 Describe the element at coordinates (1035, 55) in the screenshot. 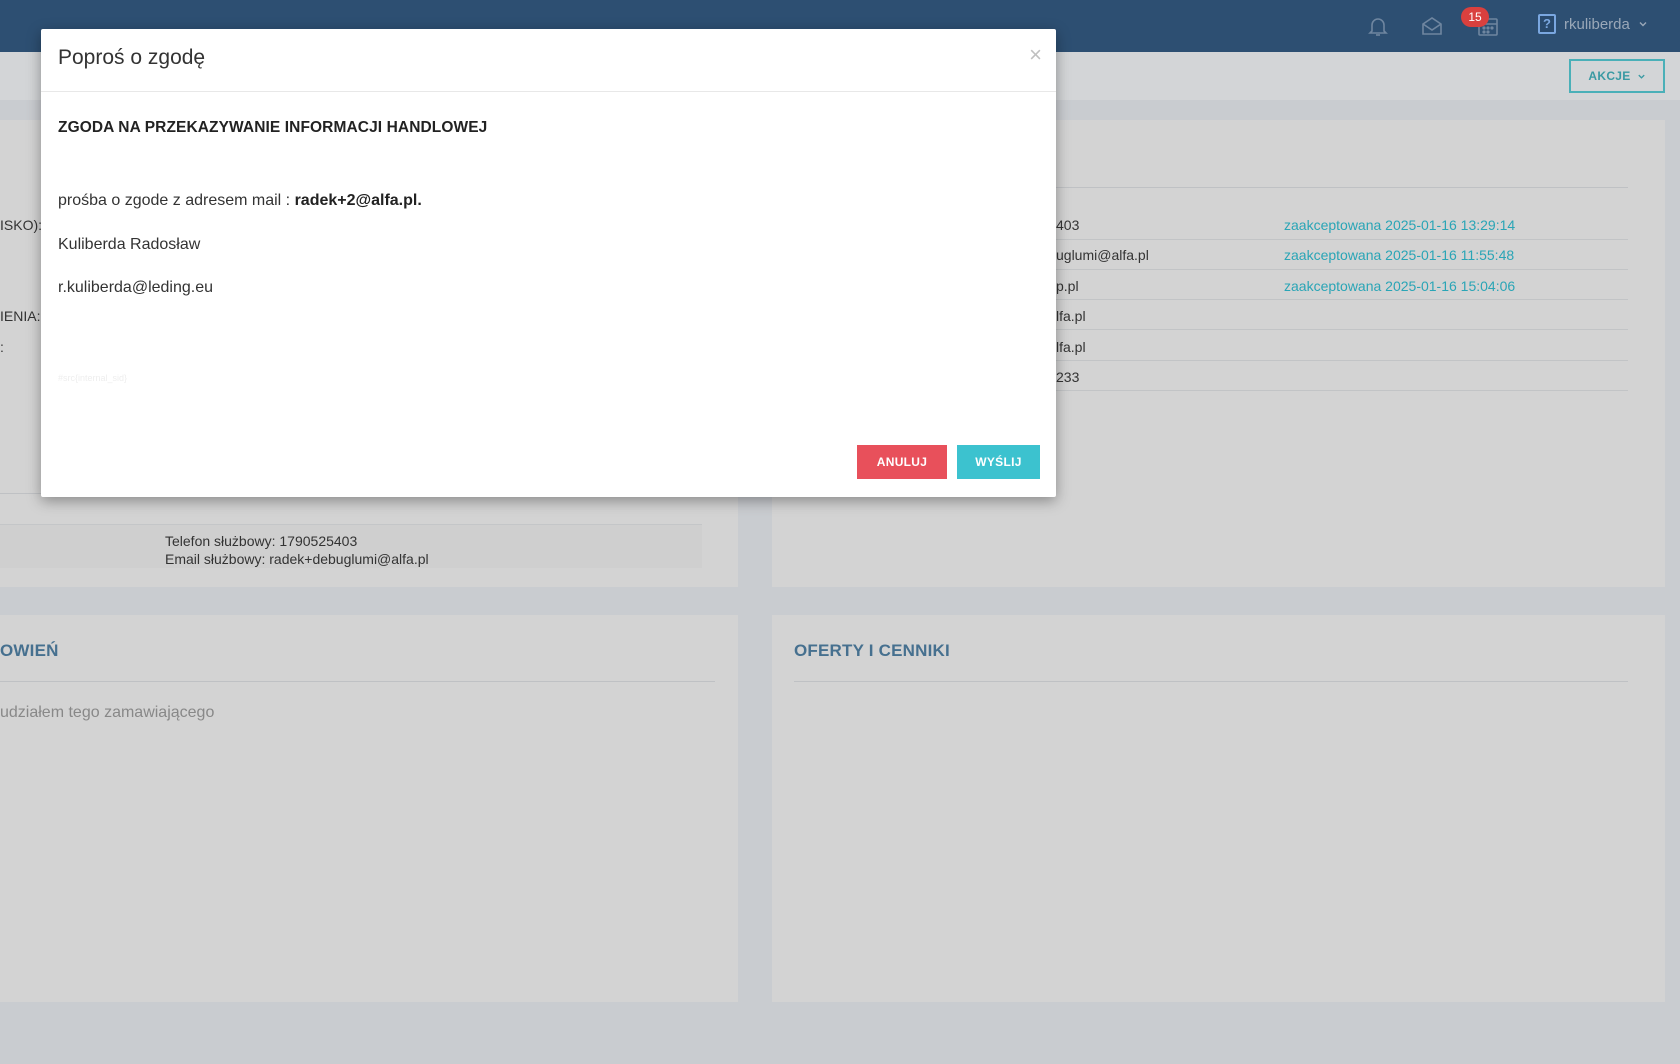

I see `close-icon: ×` at that location.